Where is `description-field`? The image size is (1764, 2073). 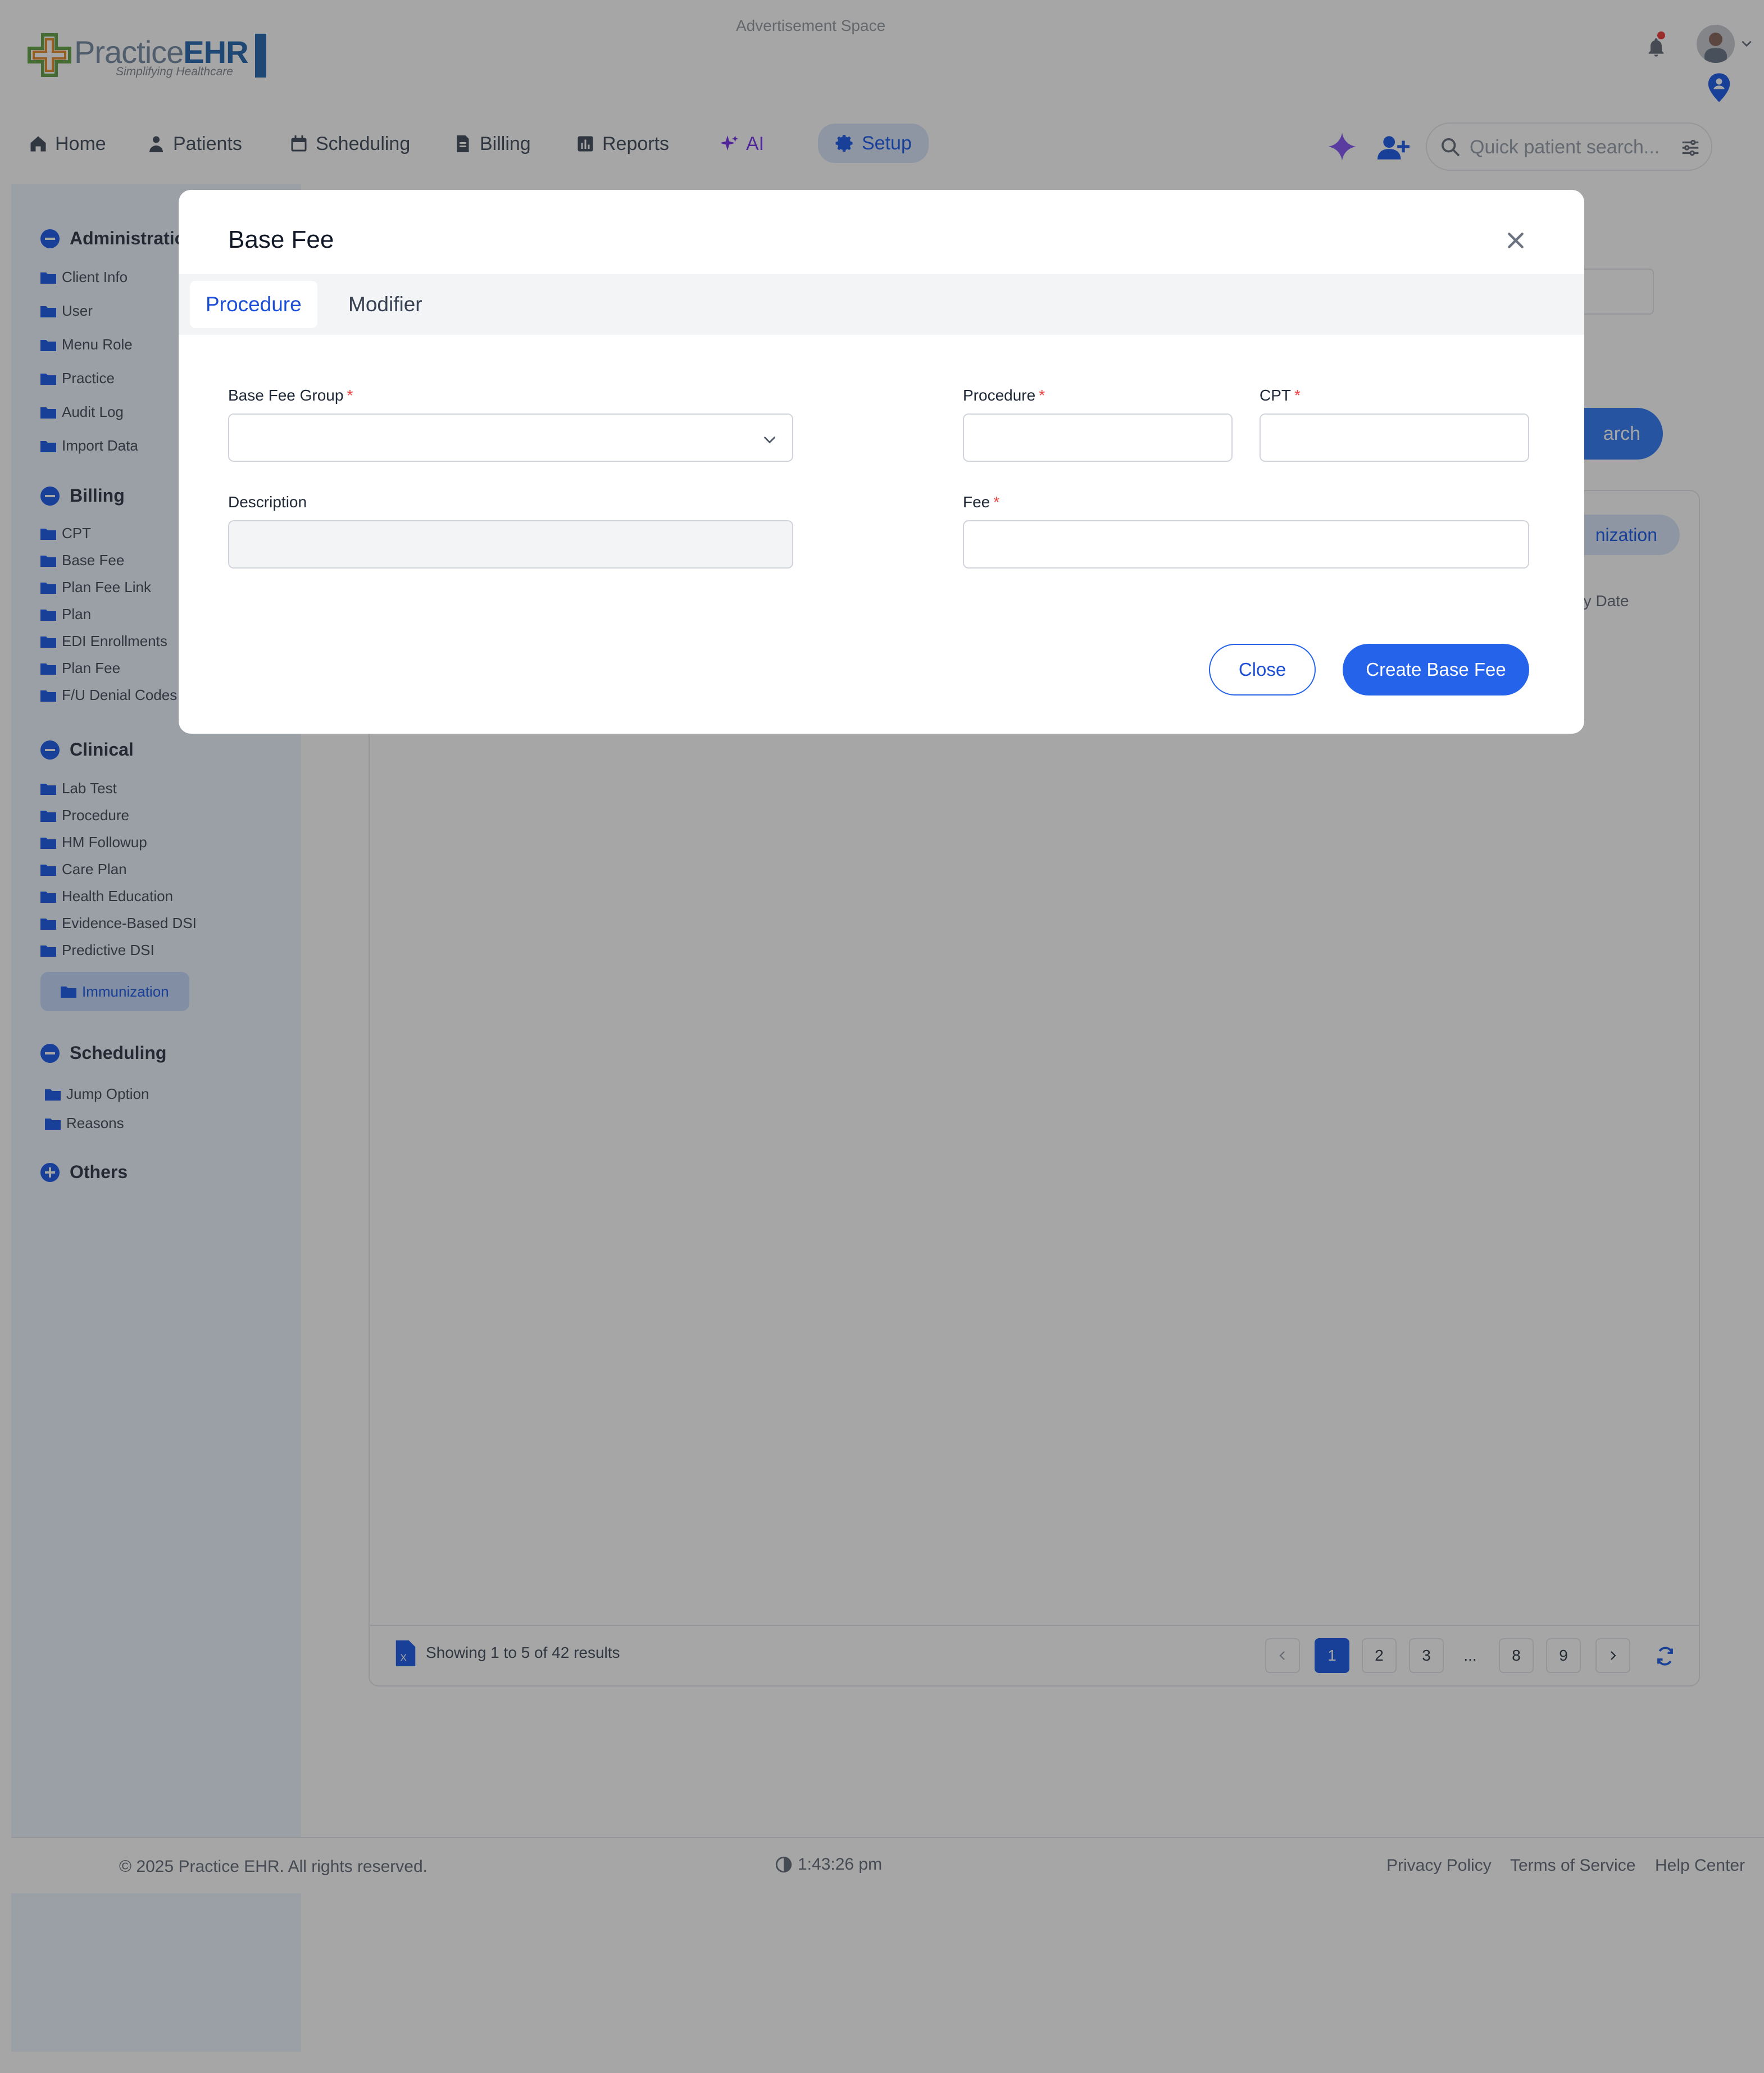
description-field is located at coordinates (510, 544).